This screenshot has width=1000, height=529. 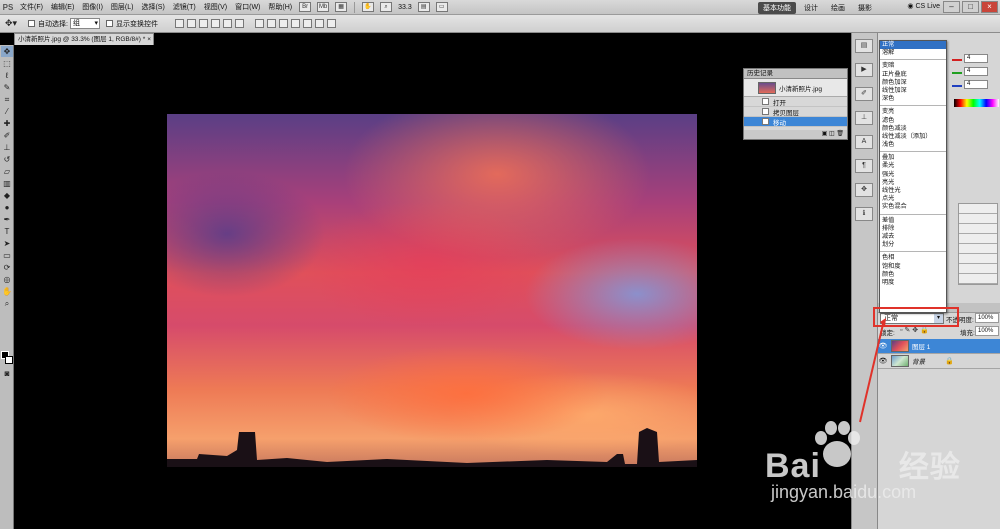 I want to click on quick-select-tool-icon: ✎, so click(x=7, y=87).